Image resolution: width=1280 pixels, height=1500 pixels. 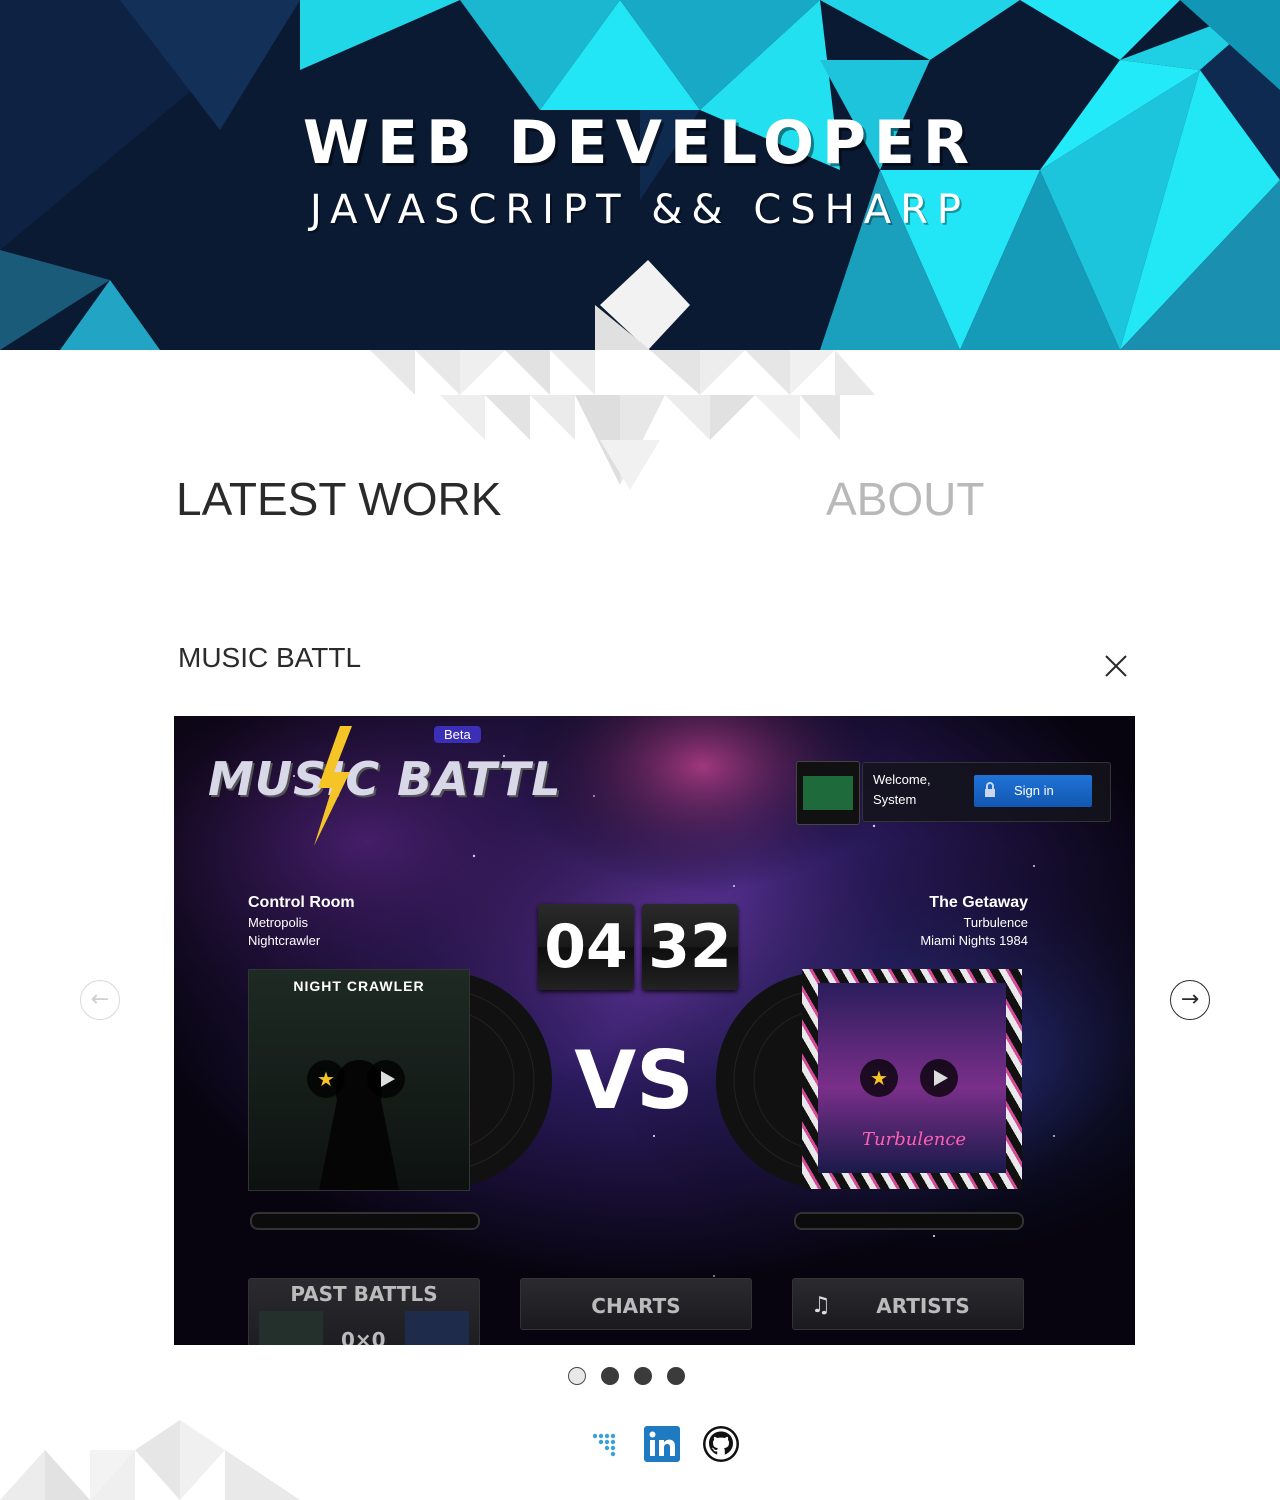 I want to click on left-cover-text: NIGHT CRAWLER, so click(x=359, y=986).